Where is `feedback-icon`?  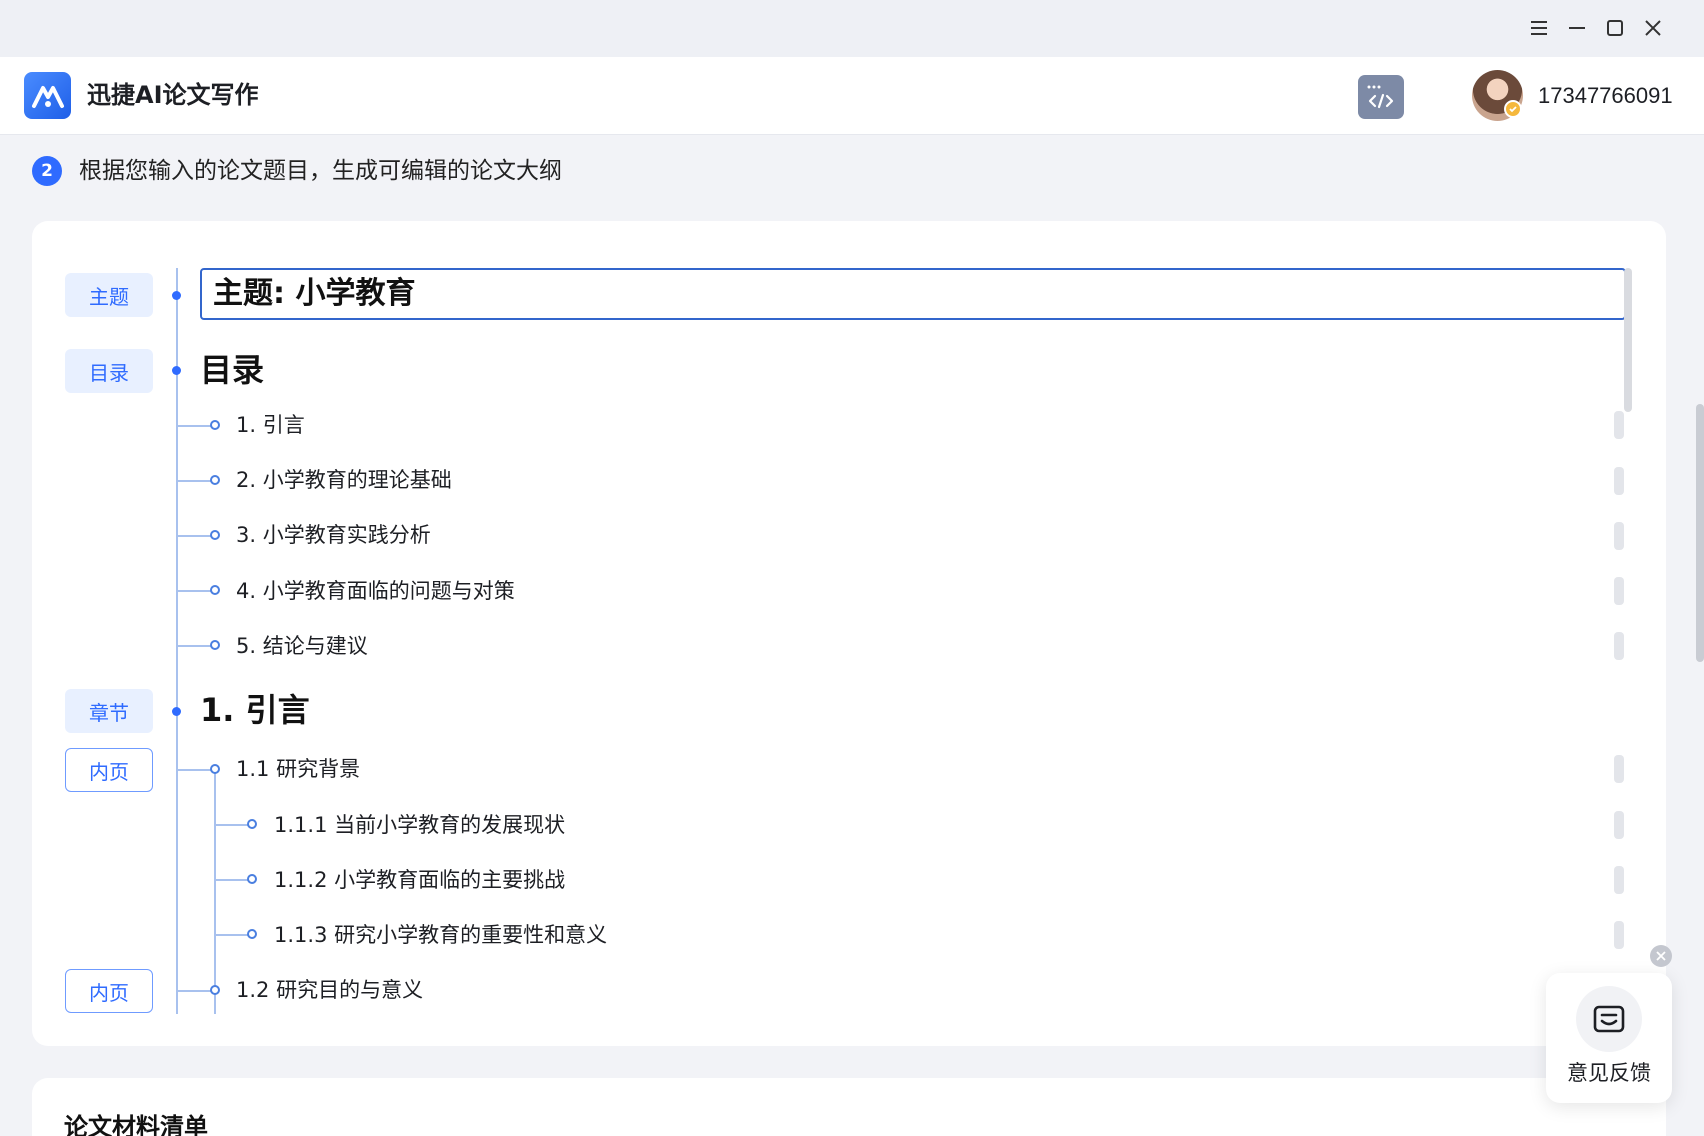 feedback-icon is located at coordinates (1609, 1019).